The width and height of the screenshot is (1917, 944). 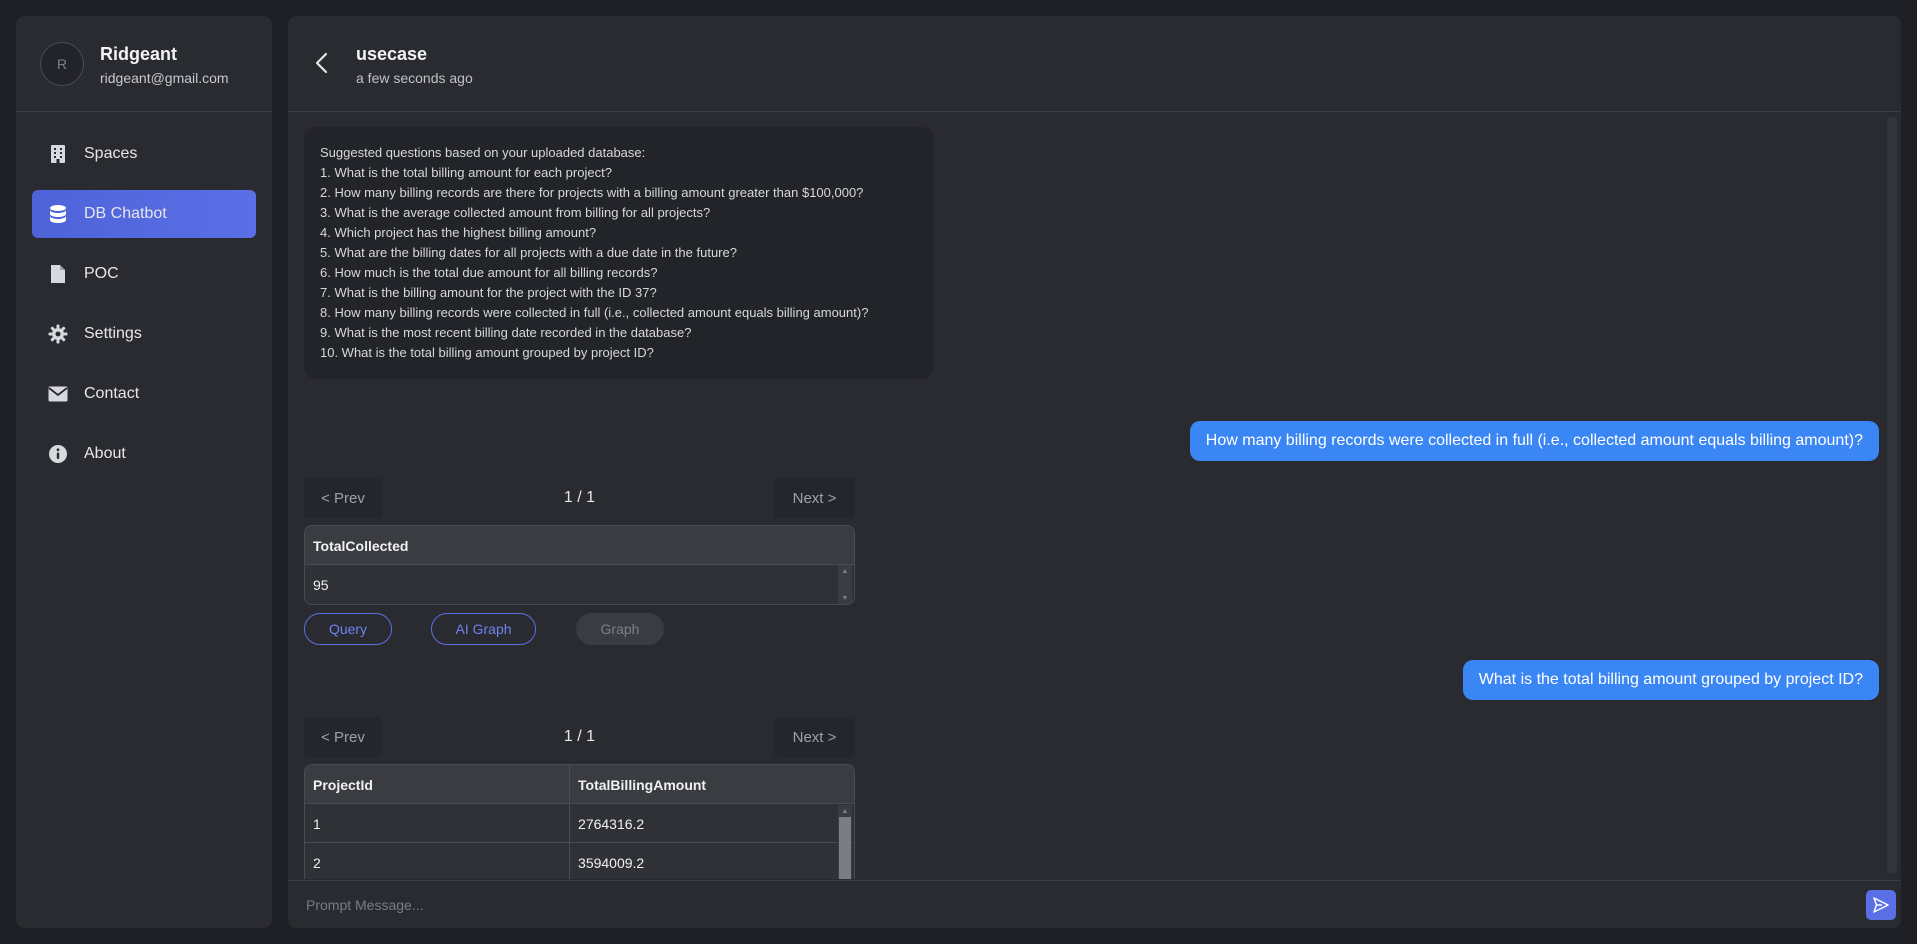 What do you see at coordinates (144, 154) in the screenshot?
I see `sidebar-item-spaces: Spaces` at bounding box center [144, 154].